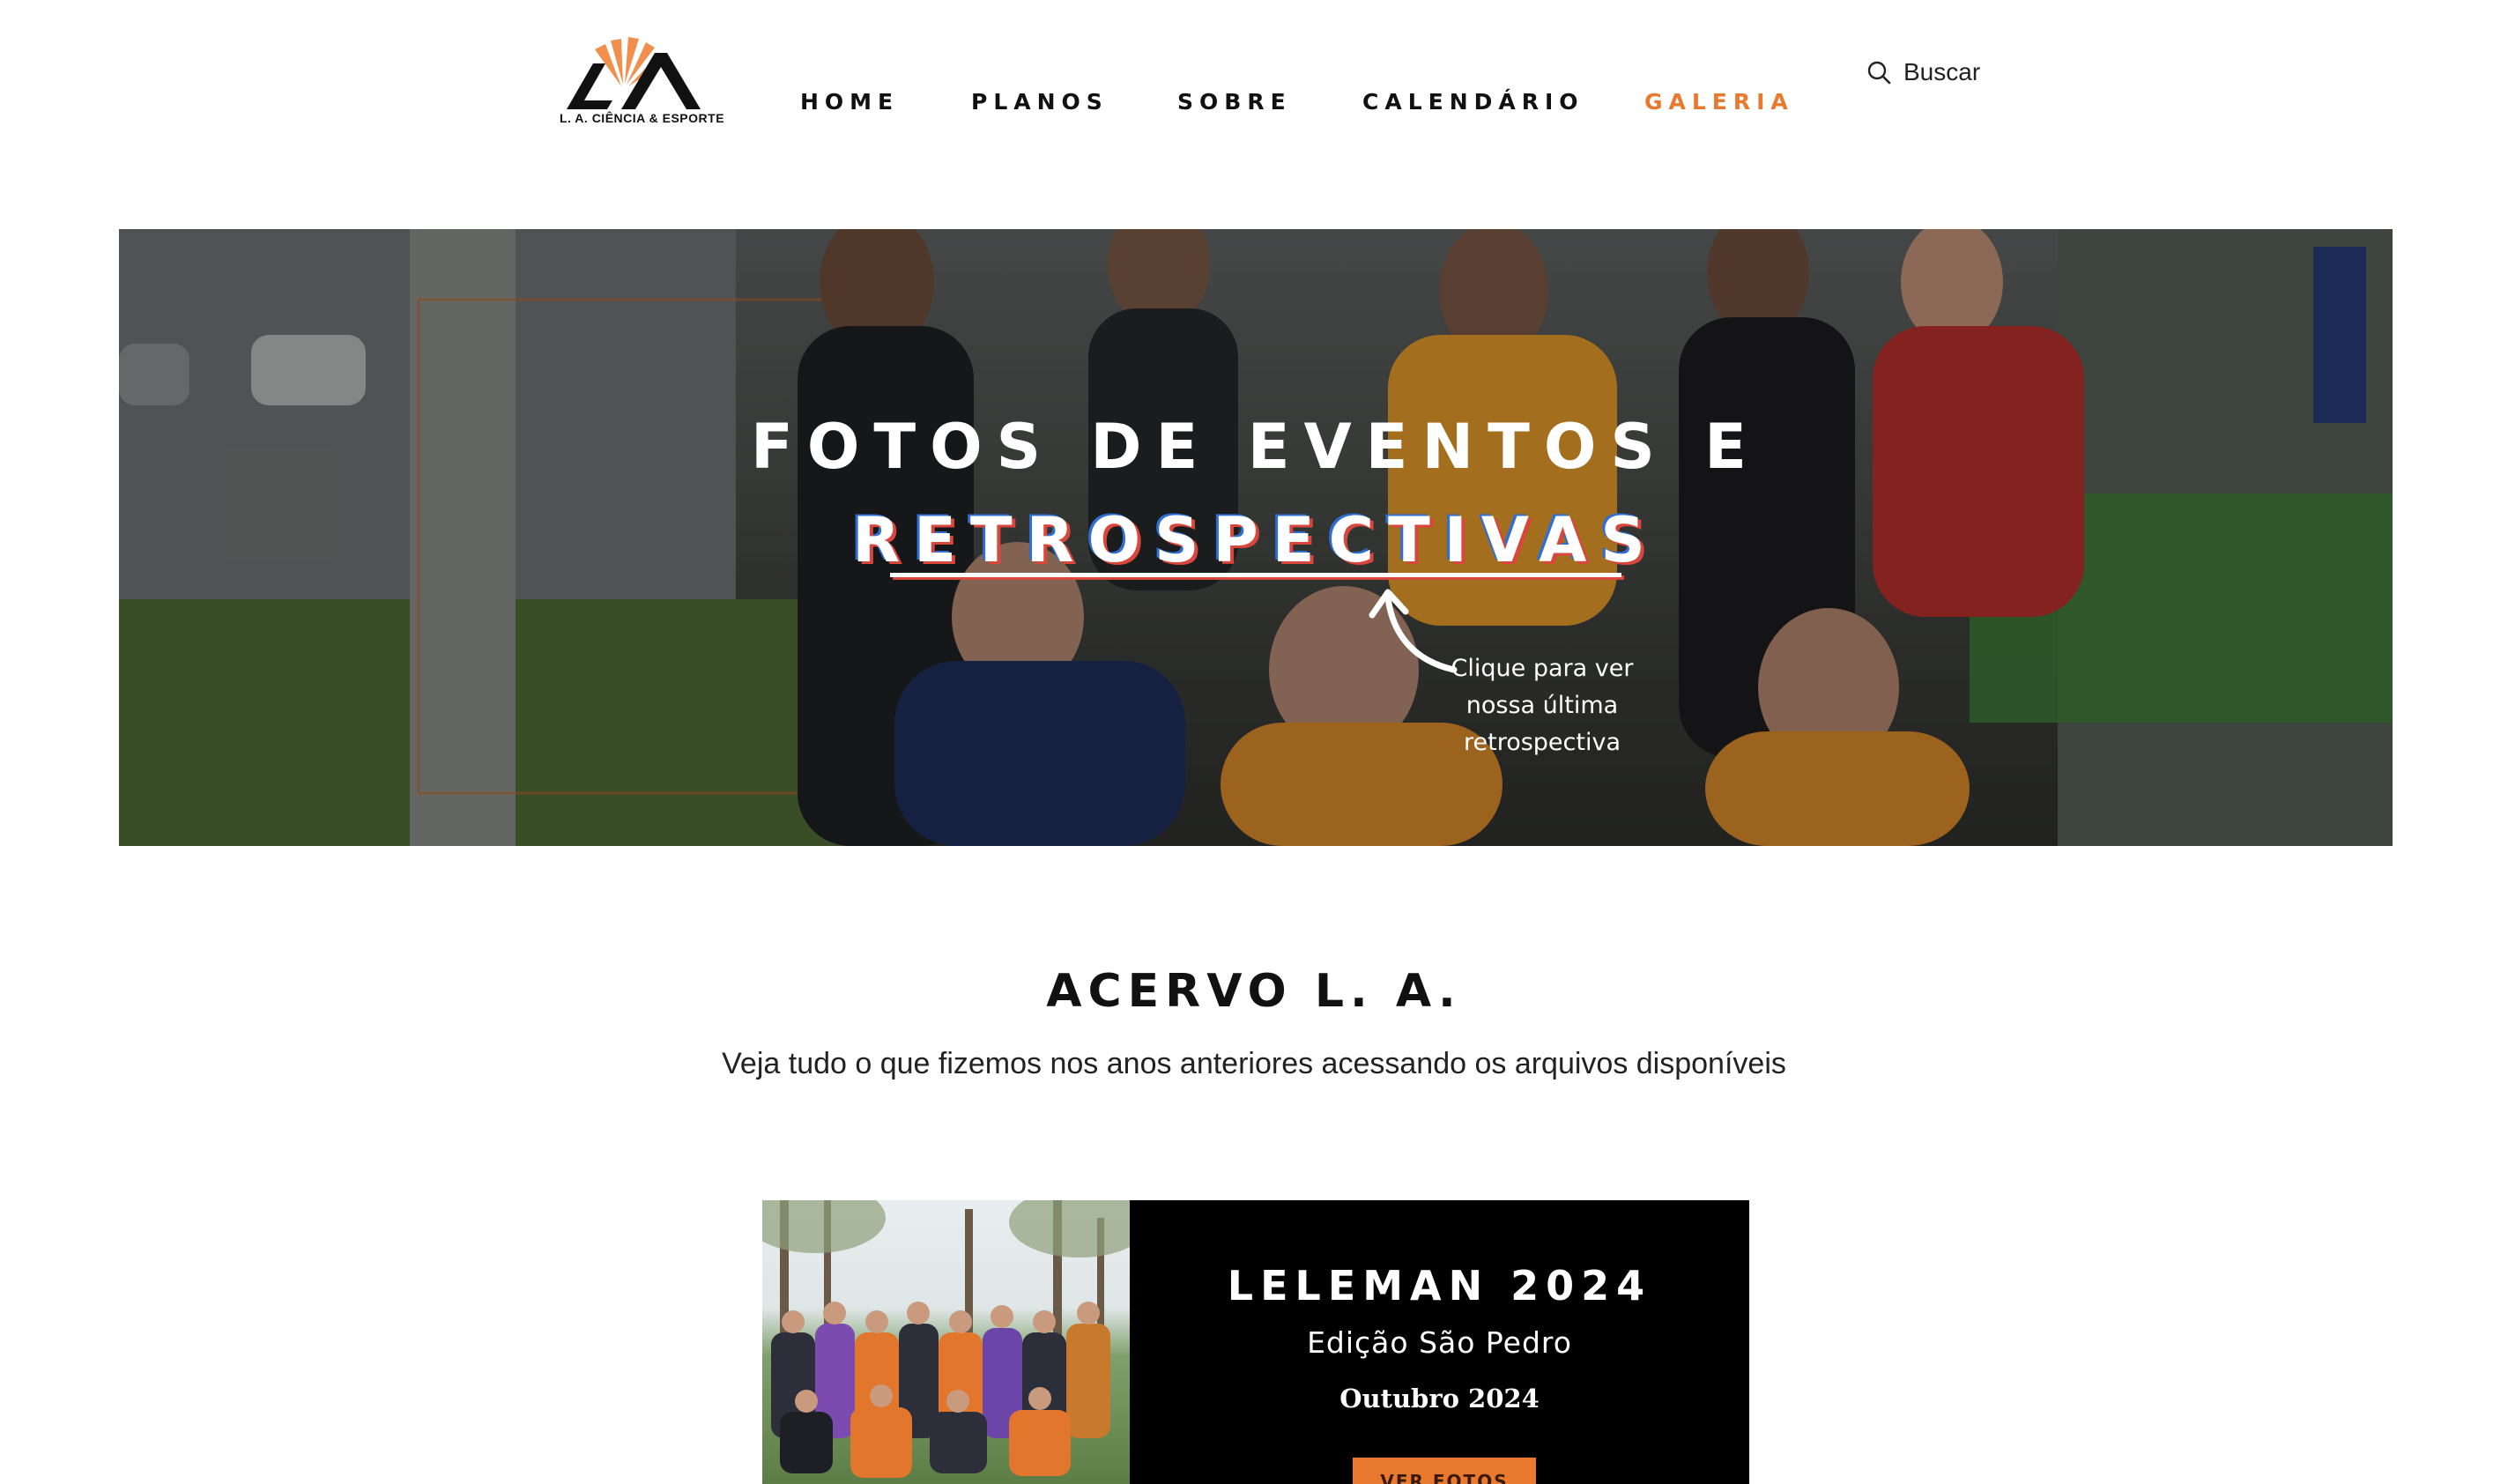  Describe the element at coordinates (1439, 1342) in the screenshot. I see `event-card-subtitle: Edição São Pedro` at that location.